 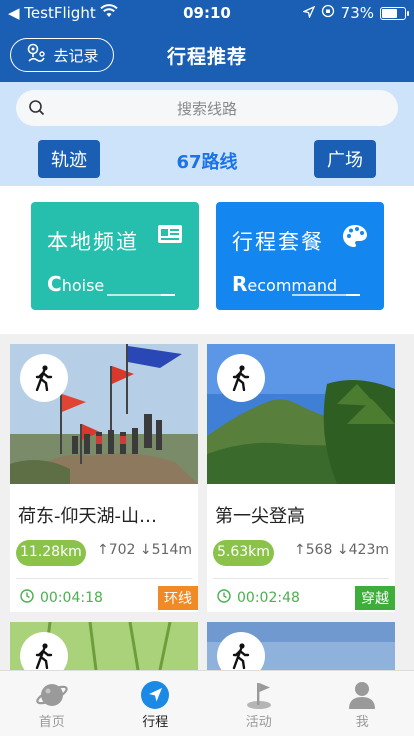 I want to click on tab-label: 我, so click(x=362, y=722).